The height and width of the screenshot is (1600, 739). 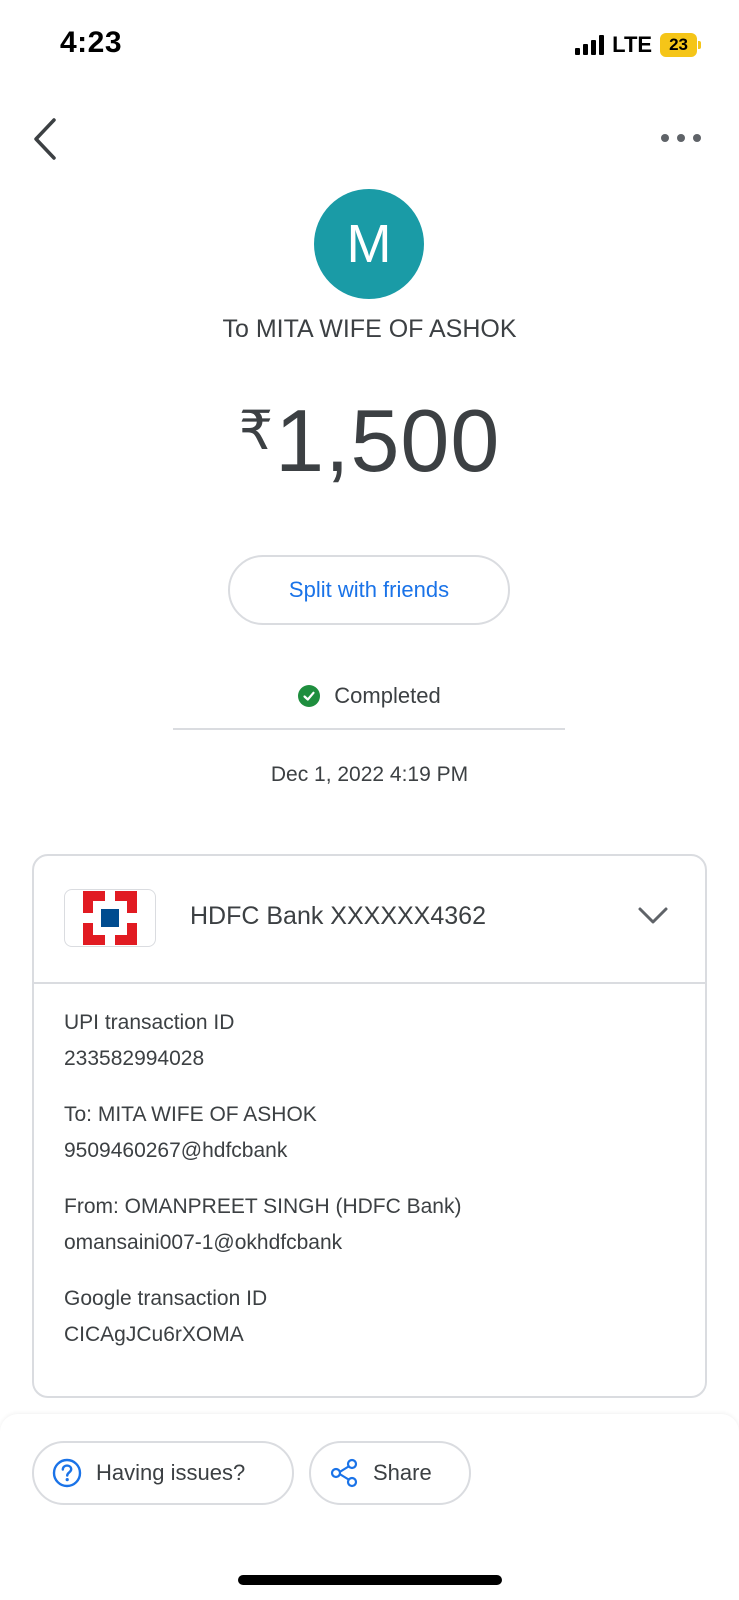 I want to click on battery-icon: 23, so click(x=680, y=45).